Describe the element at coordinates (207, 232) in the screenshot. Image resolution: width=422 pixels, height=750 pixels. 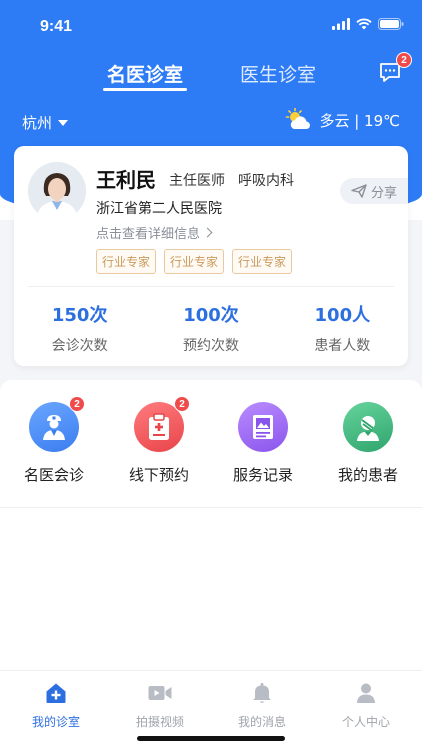
I see `chevron-right-icon` at that location.